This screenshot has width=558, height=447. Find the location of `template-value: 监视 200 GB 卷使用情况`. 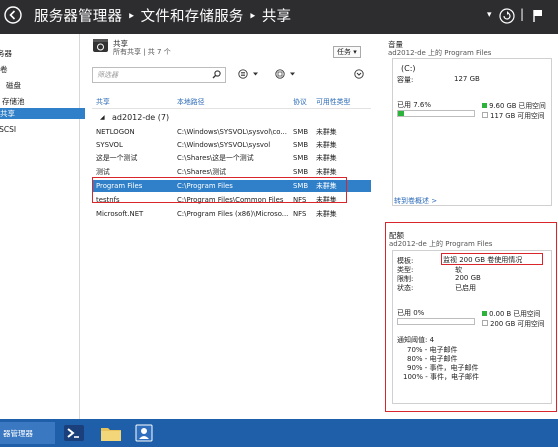

template-value: 监视 200 GB 卷使用情况 is located at coordinates (483, 260).